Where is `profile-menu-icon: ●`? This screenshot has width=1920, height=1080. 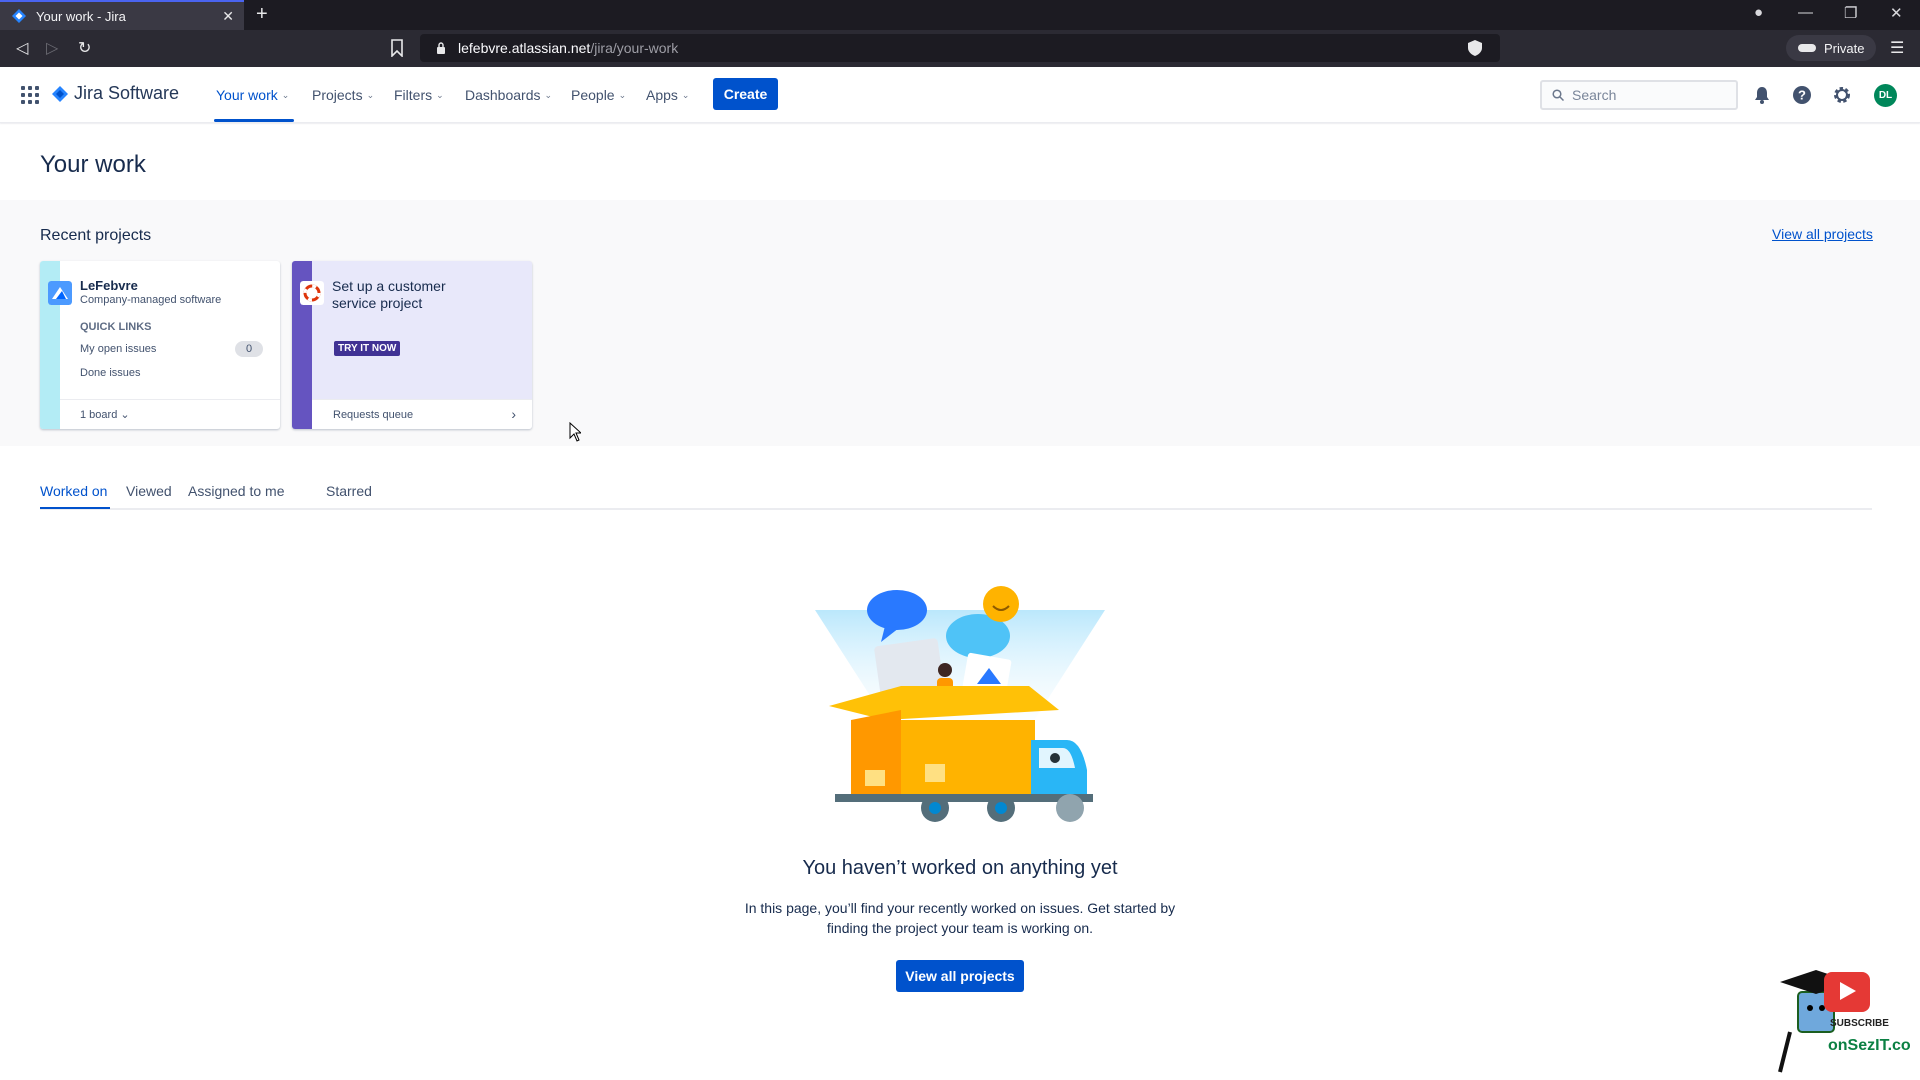 profile-menu-icon: ● is located at coordinates (1758, 12).